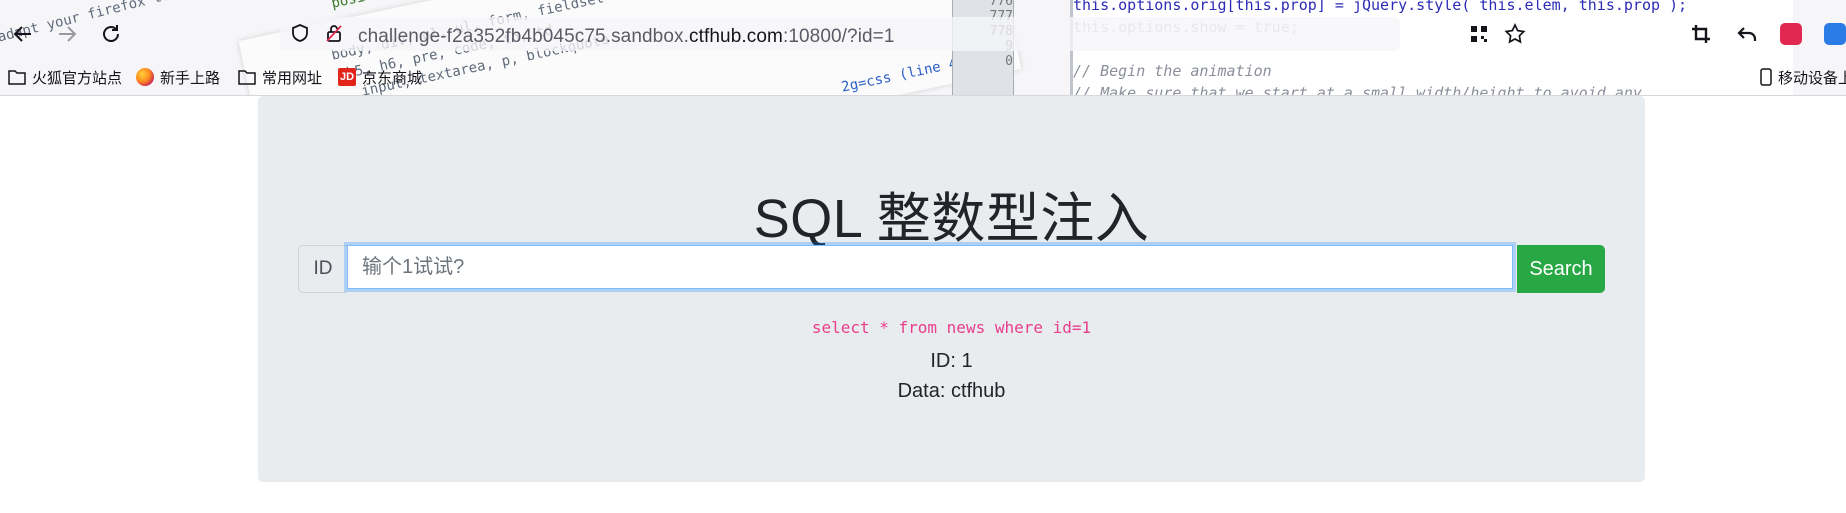 The image size is (1846, 513). Describe the element at coordinates (1766, 77) in the screenshot. I see `mobile-device-icon` at that location.